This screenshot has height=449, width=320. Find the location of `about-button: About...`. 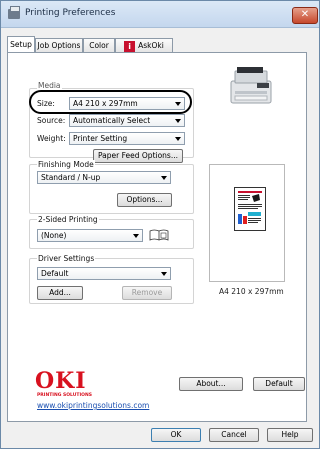

about-button: About... is located at coordinates (211, 384).